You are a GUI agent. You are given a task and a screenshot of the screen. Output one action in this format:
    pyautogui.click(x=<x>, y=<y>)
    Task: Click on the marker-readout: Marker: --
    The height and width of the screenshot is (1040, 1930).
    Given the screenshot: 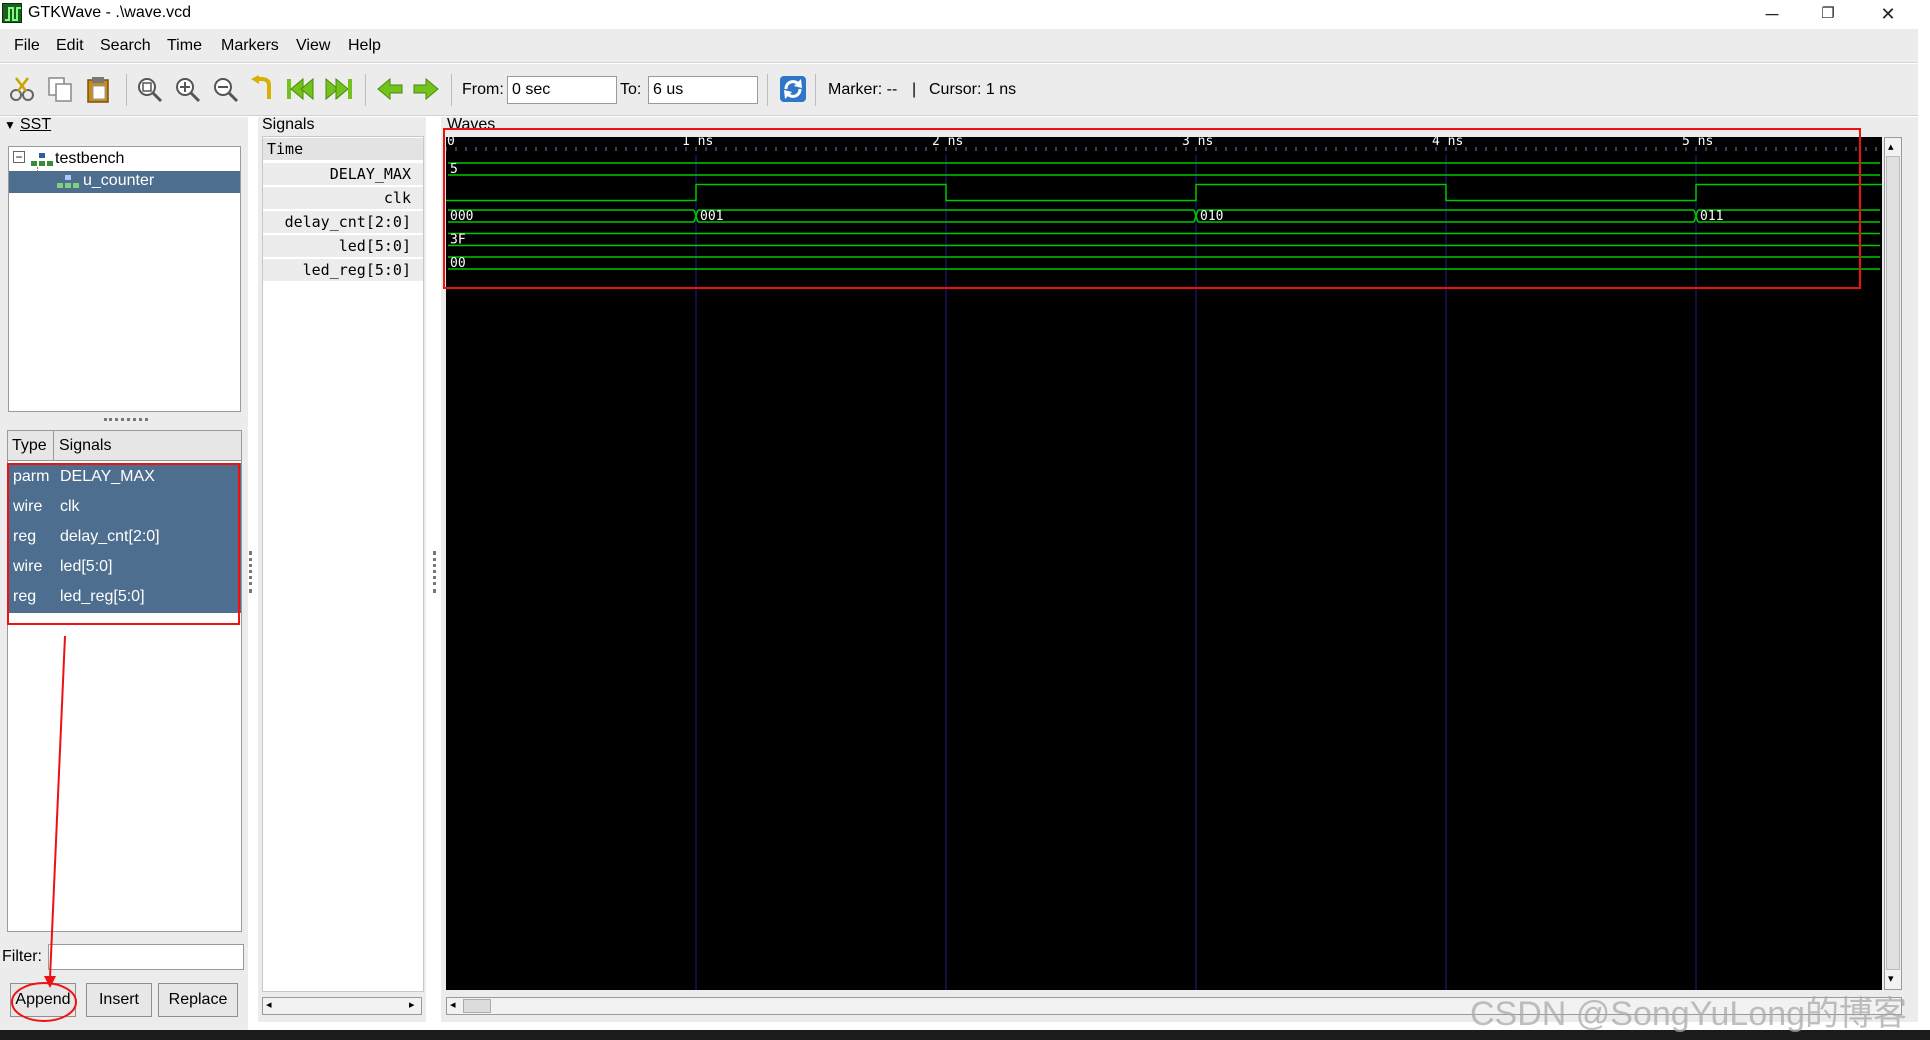 What is the action you would take?
    pyautogui.click(x=863, y=89)
    